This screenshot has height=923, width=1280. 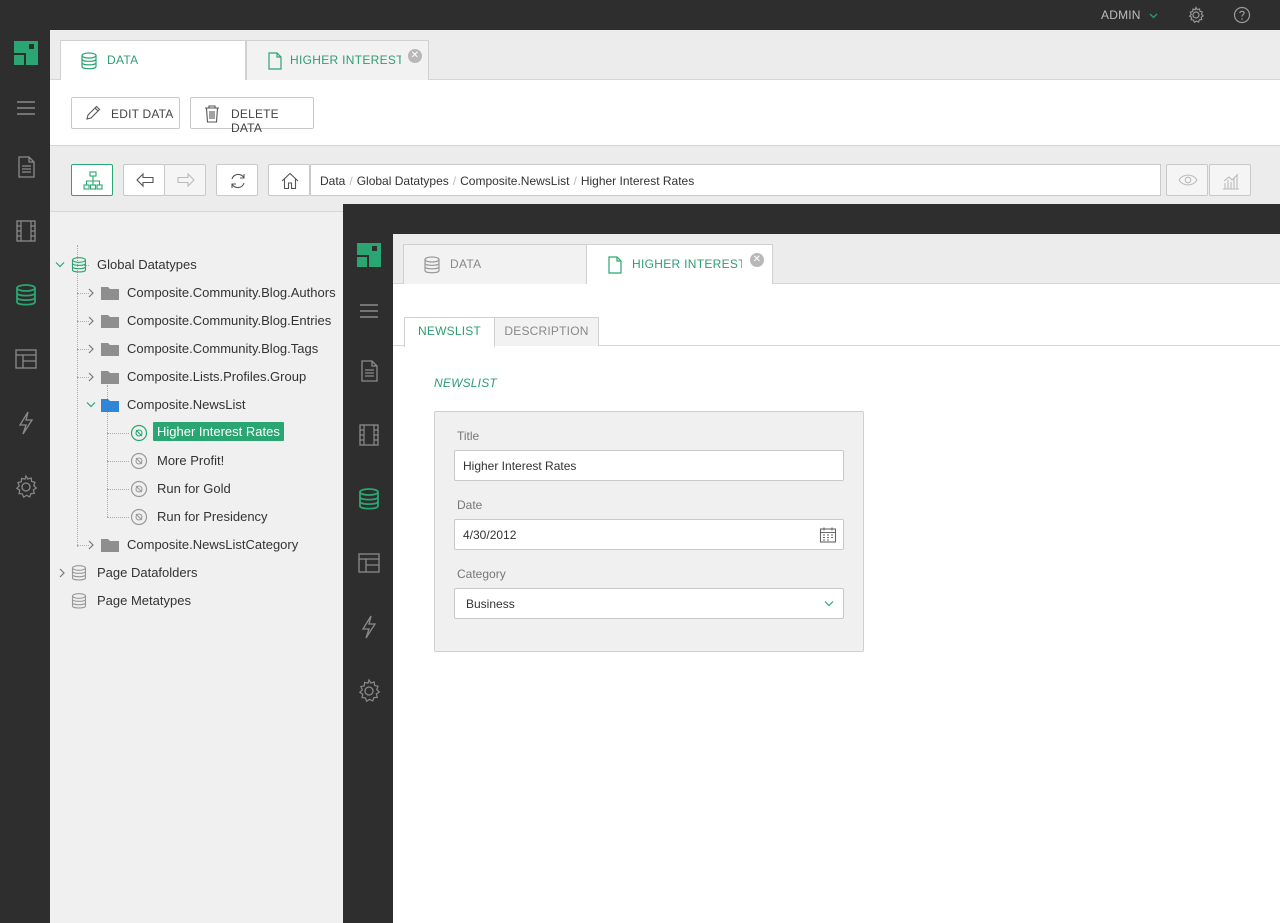 What do you see at coordinates (1196, 15) in the screenshot?
I see `gear-icon` at bounding box center [1196, 15].